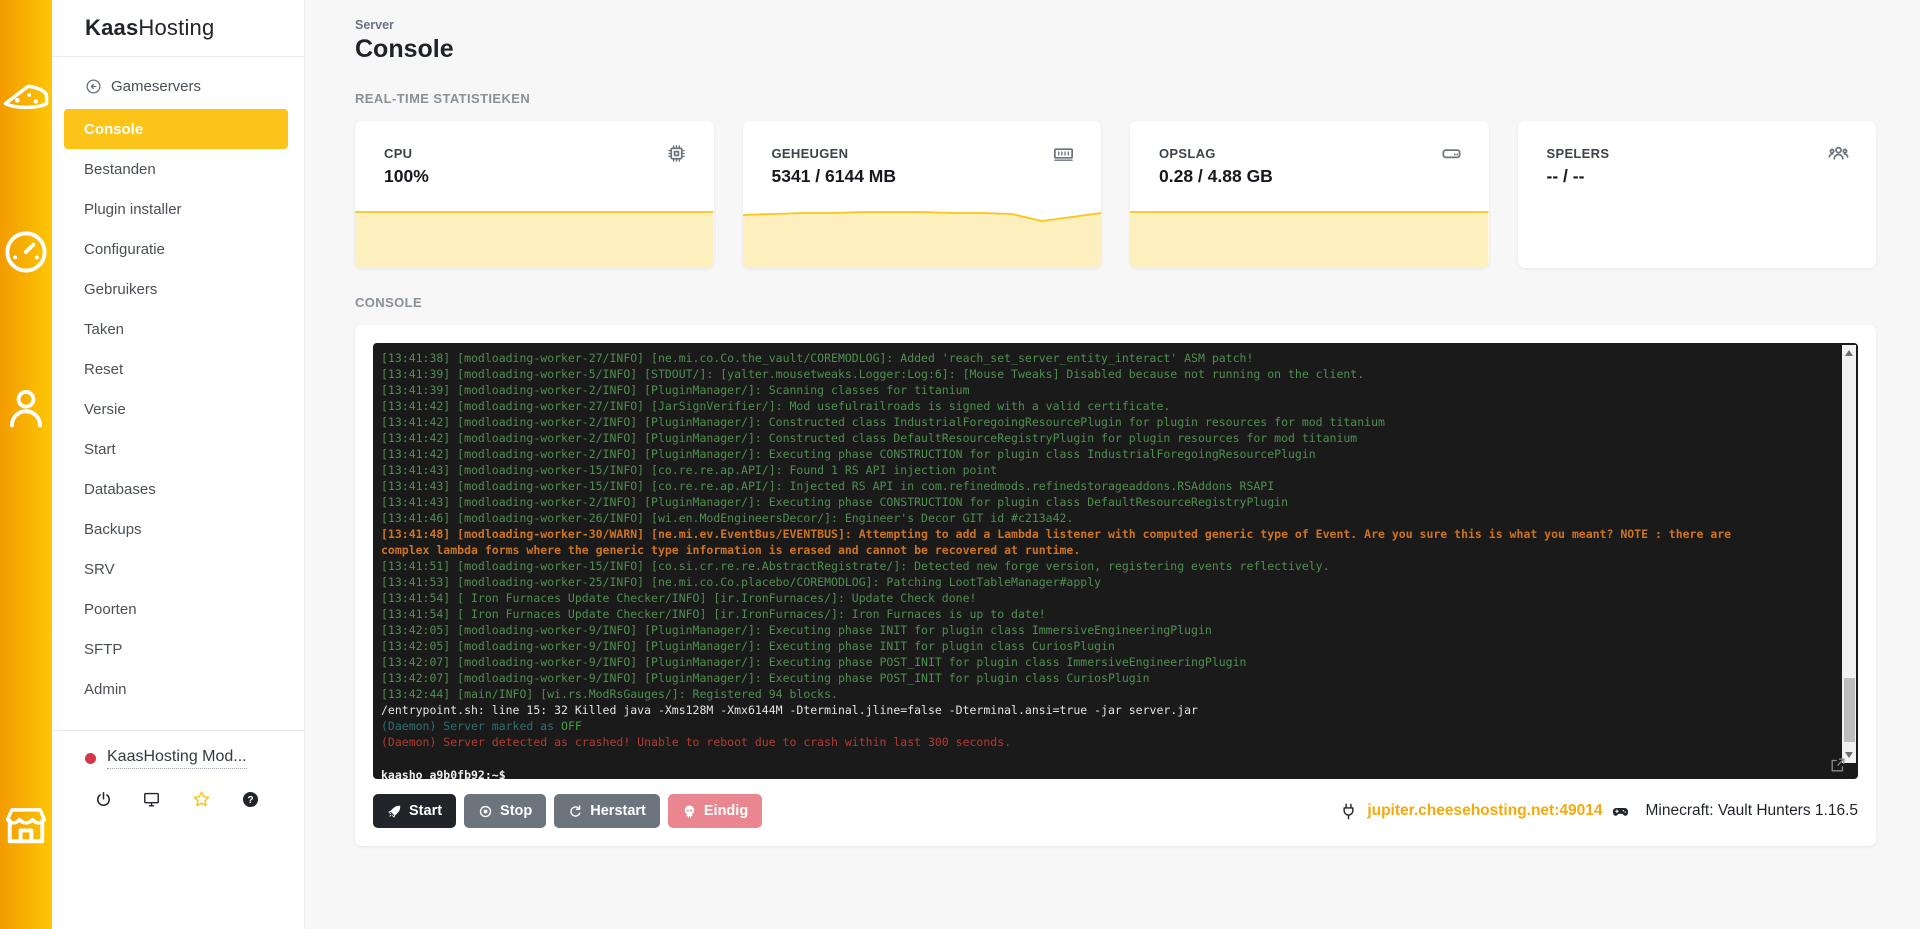 The width and height of the screenshot is (1920, 929). What do you see at coordinates (404, 49) in the screenshot?
I see `page-title: Console` at bounding box center [404, 49].